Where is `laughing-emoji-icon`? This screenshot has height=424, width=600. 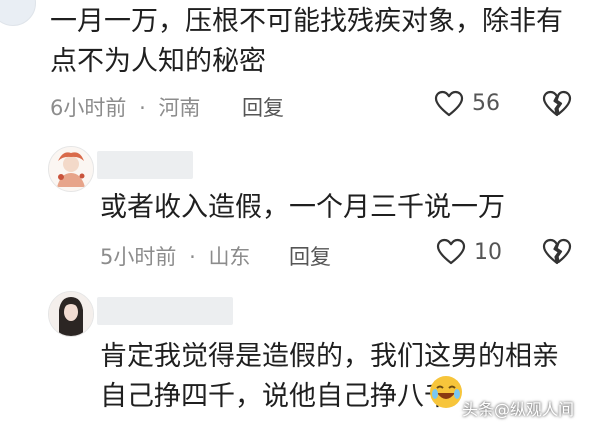
laughing-emoji-icon is located at coordinates (446, 392).